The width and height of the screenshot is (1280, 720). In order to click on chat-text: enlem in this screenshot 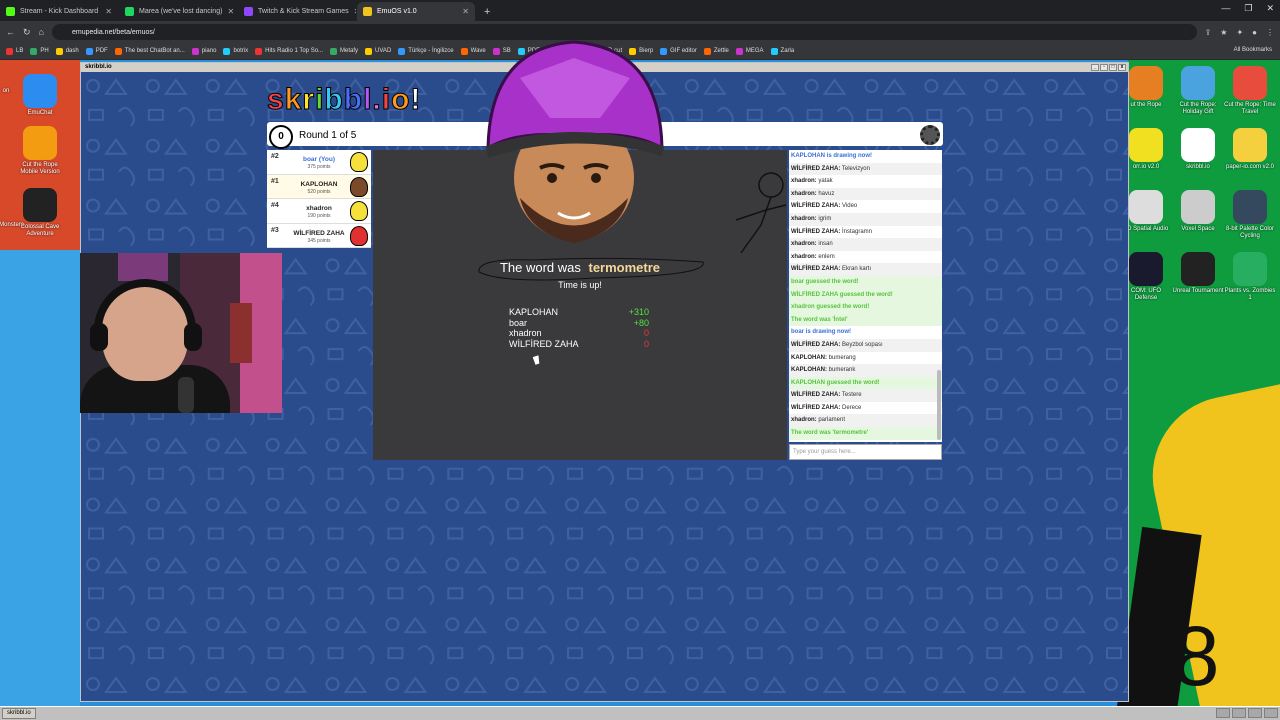, I will do `click(826, 256)`.